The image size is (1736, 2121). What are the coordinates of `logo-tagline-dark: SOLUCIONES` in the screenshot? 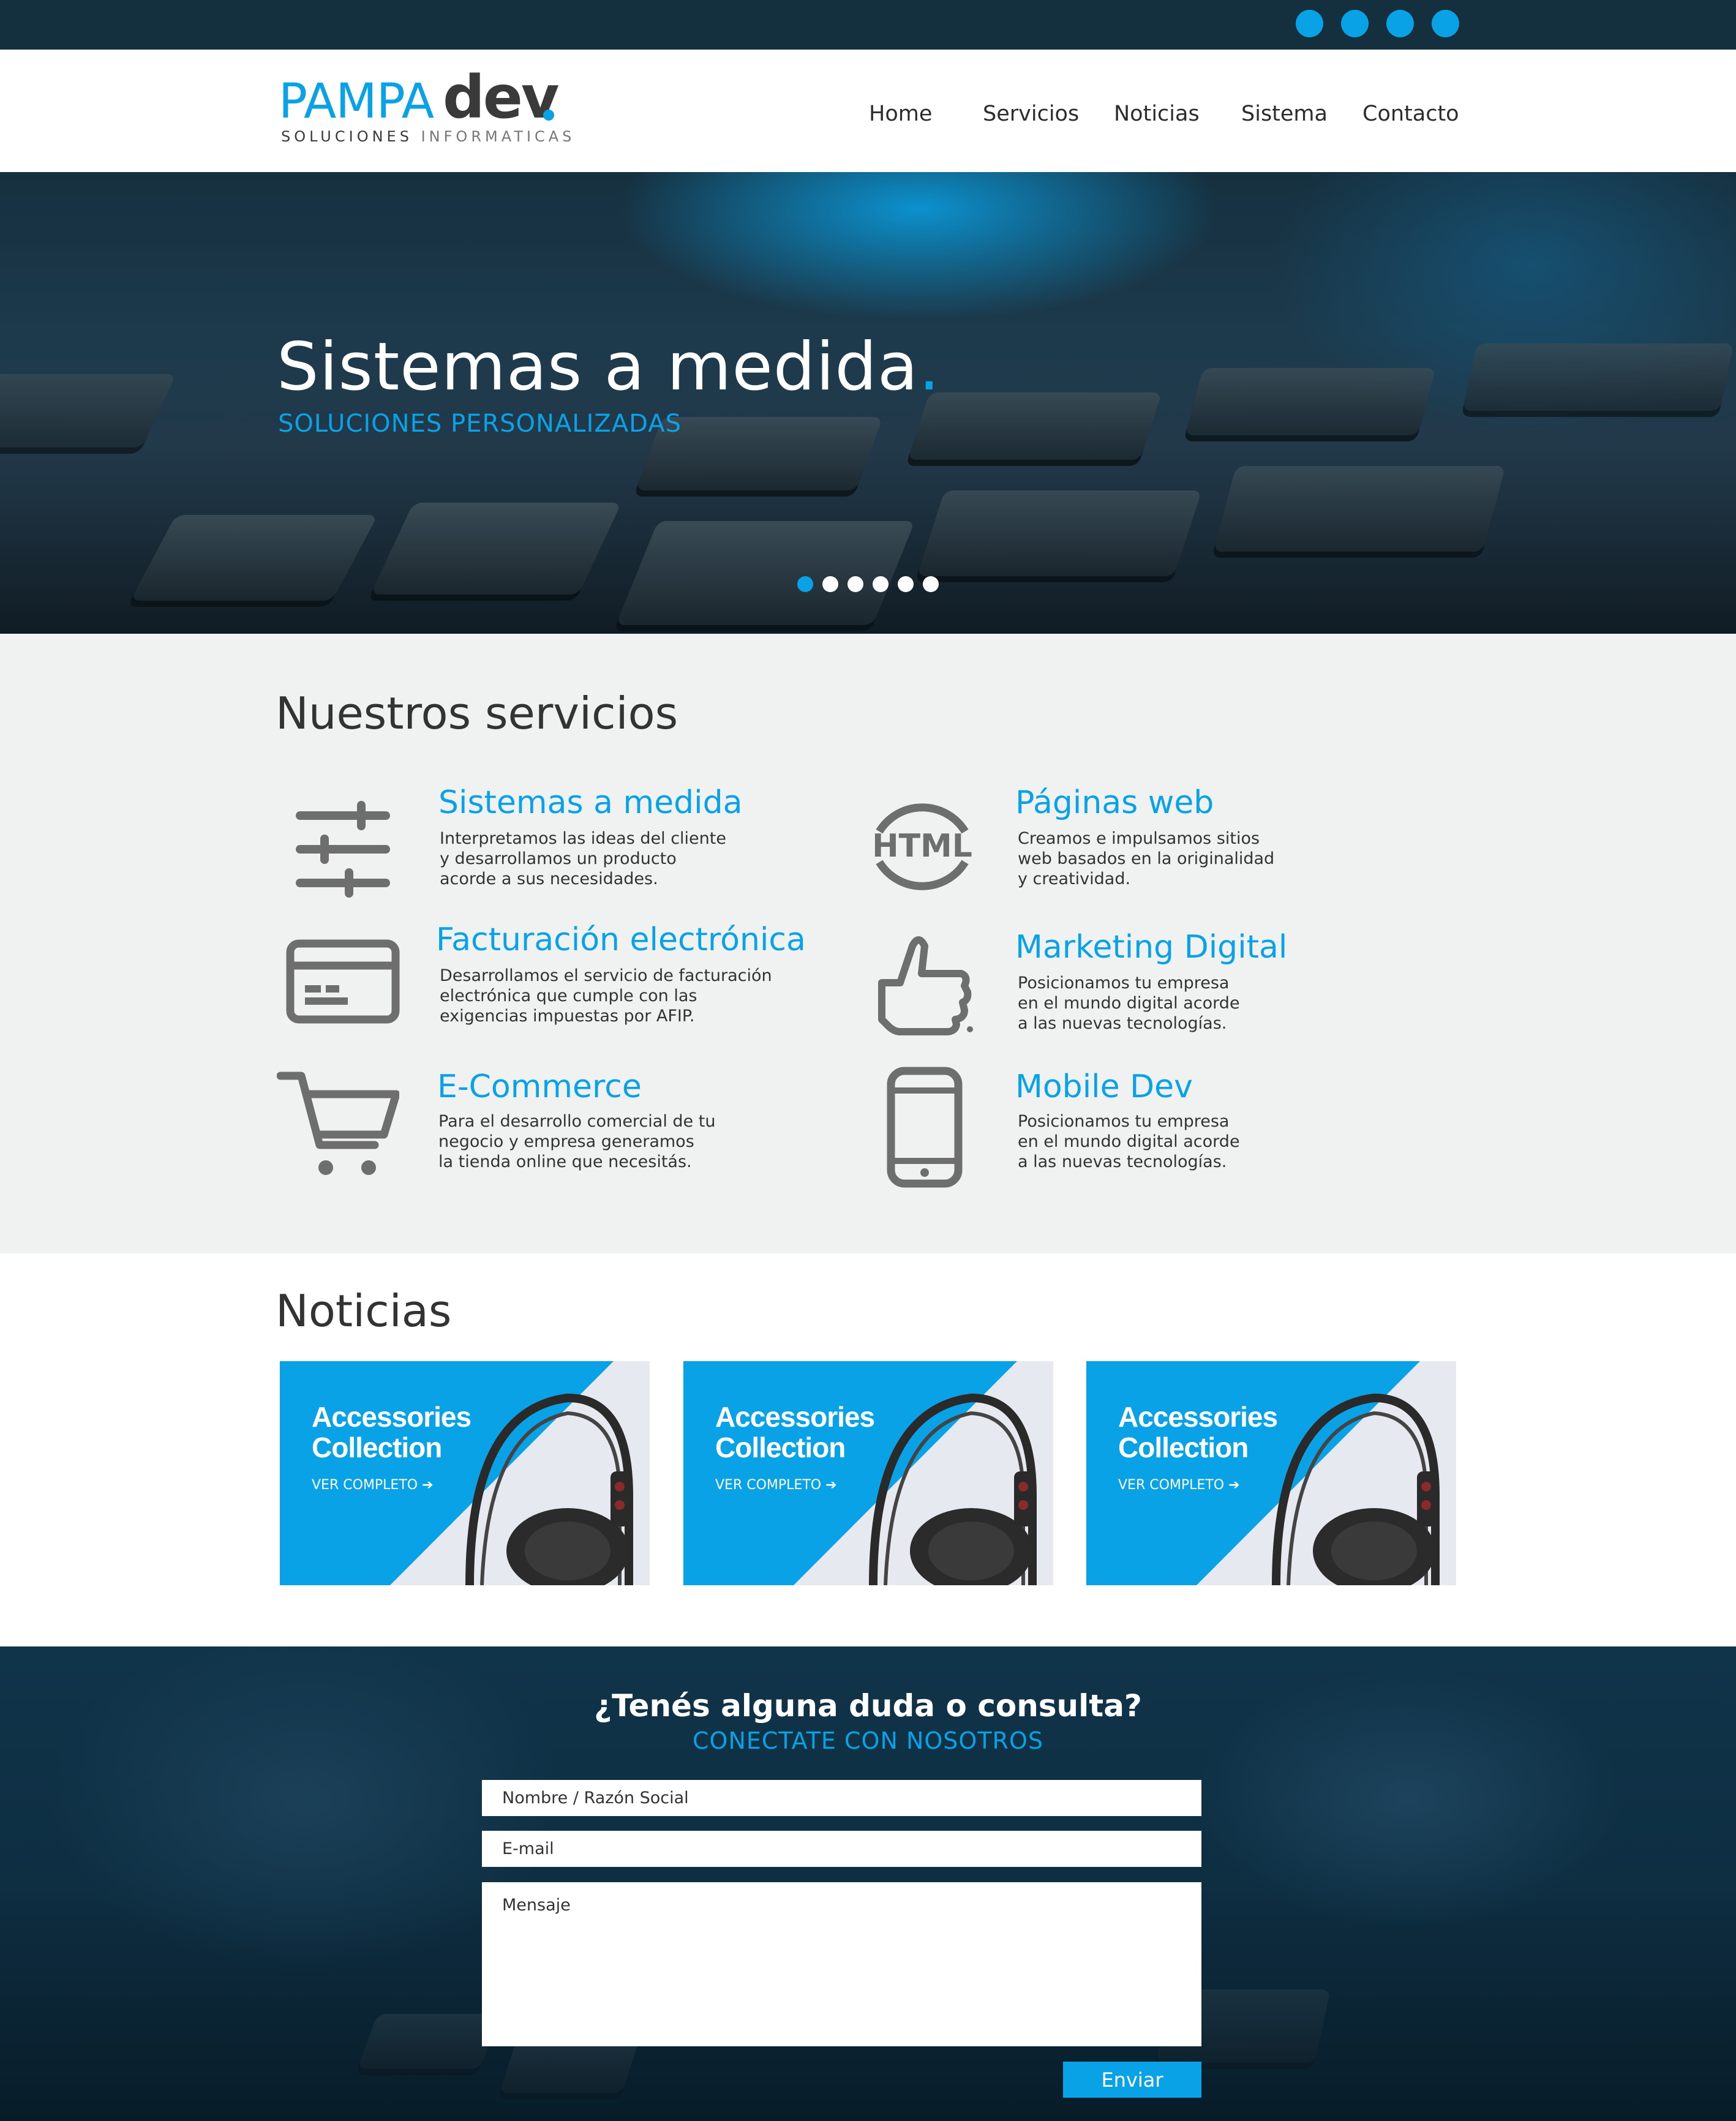 It's located at (347, 136).